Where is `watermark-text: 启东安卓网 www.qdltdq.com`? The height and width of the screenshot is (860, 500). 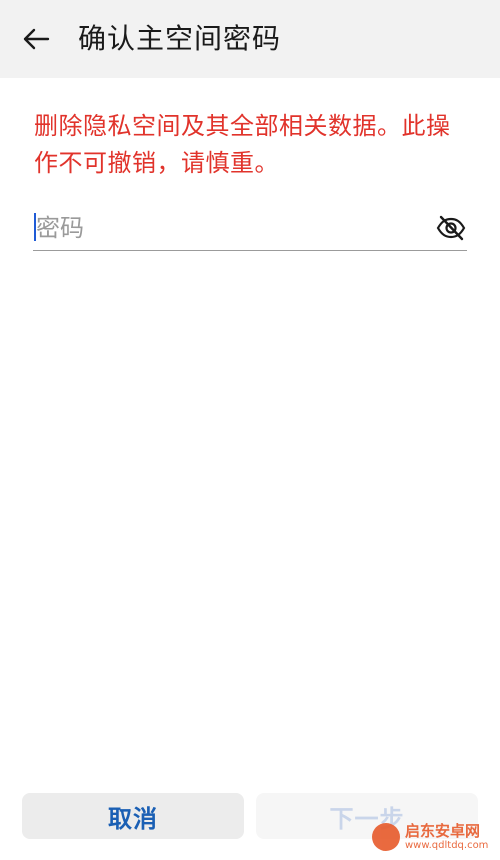 watermark-text: 启东安卓网 www.qdltdq.com is located at coordinates (446, 837).